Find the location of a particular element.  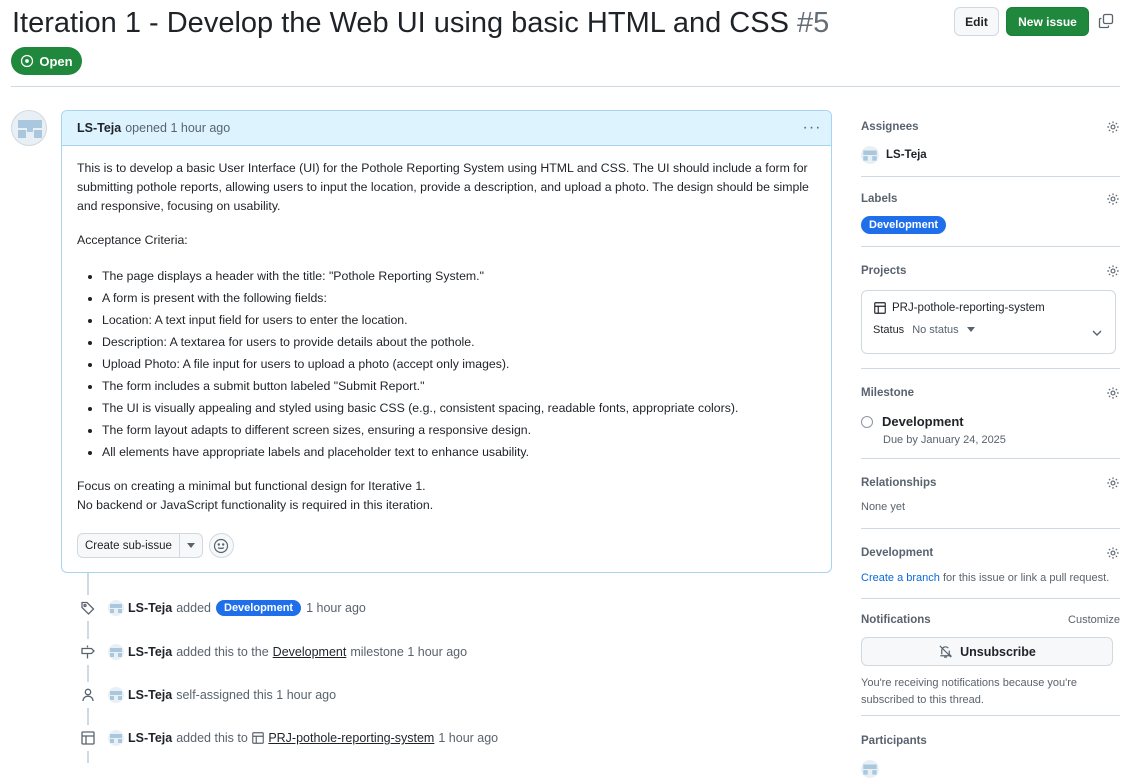

project-status-row: Status No status is located at coordinates (988, 330).